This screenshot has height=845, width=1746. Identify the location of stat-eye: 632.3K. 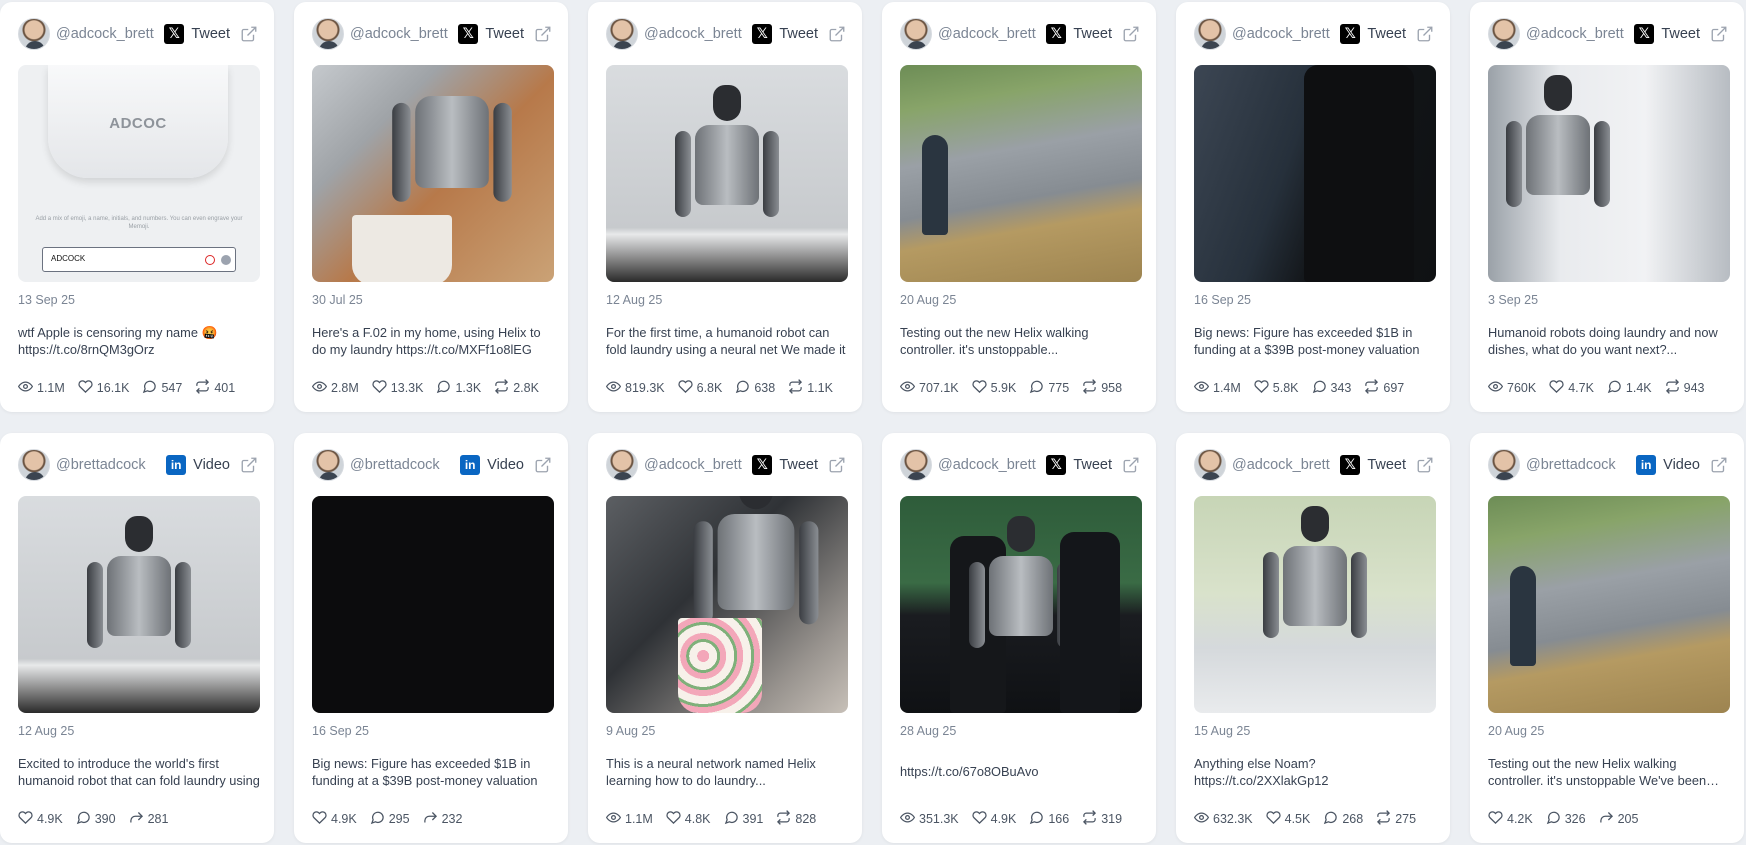
(1223, 819).